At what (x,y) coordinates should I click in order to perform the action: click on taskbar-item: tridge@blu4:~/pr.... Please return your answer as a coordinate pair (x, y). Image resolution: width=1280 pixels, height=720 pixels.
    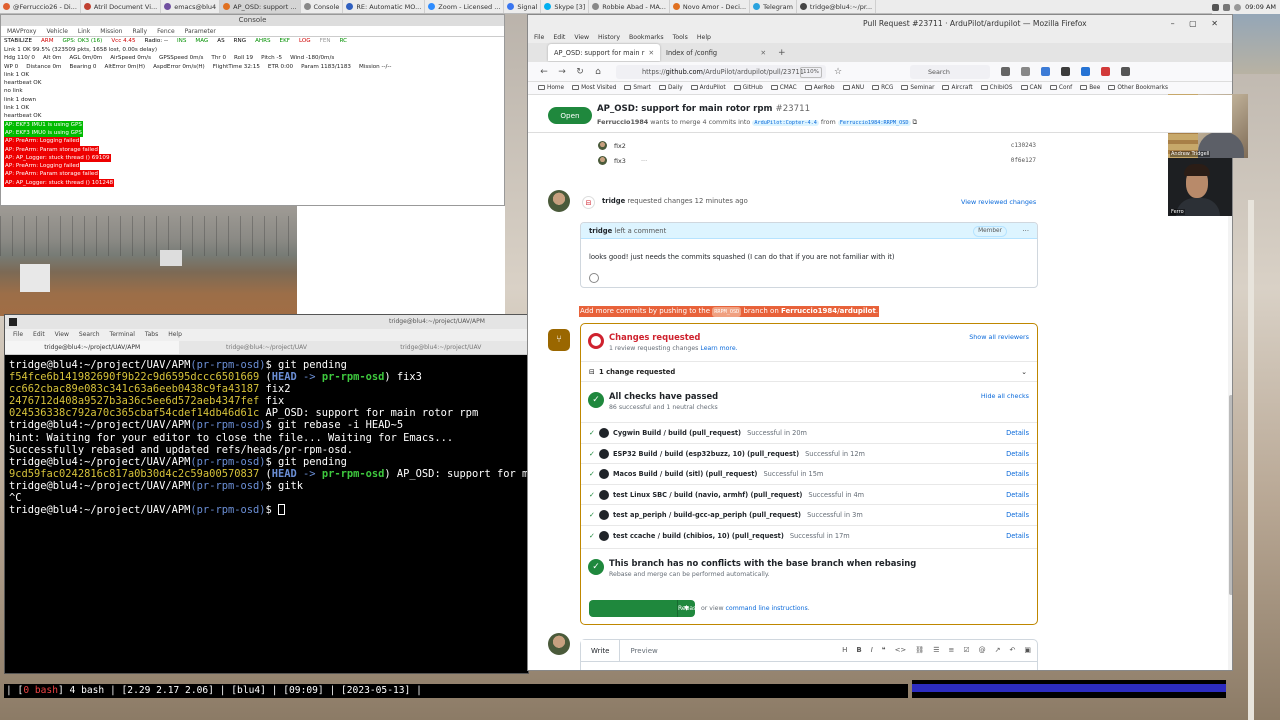
    Looking at the image, I should click on (837, 6).